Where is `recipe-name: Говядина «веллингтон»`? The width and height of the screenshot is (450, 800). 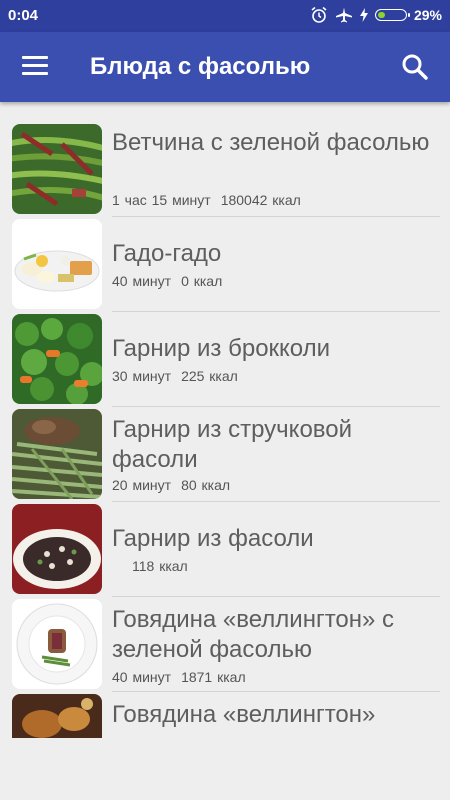
recipe-name: Говядина «веллингтон» is located at coordinates (244, 714).